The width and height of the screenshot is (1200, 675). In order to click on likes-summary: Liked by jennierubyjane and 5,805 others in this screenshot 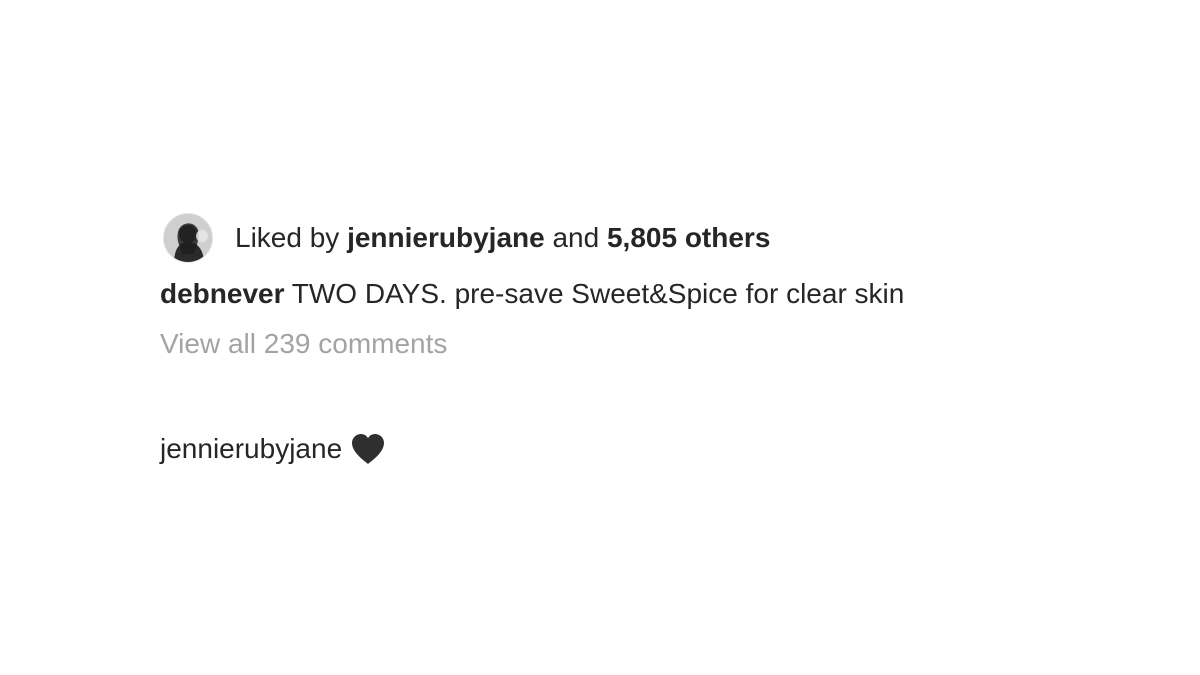, I will do `click(502, 238)`.